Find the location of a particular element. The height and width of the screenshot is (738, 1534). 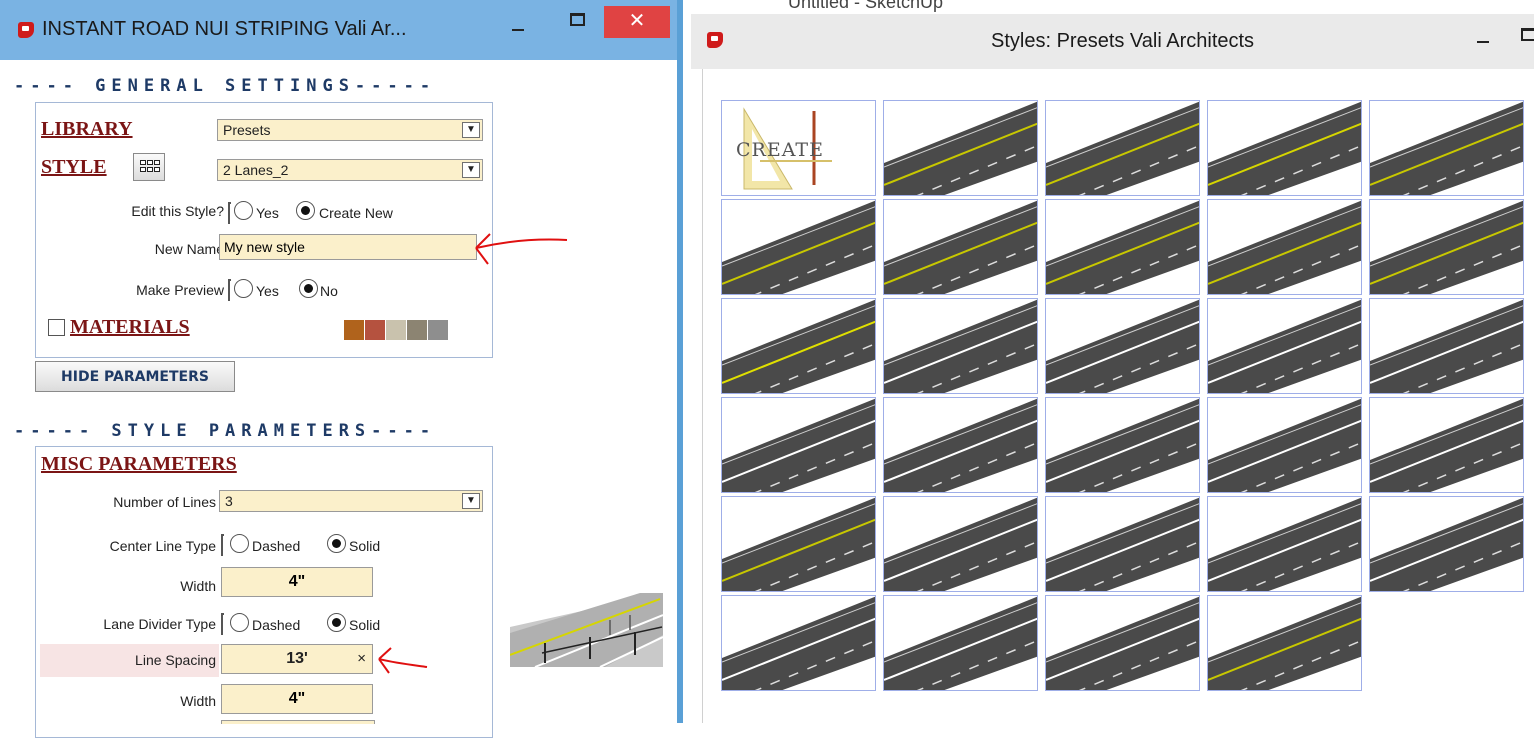

styles-window-title: Styles: Presets Vali Architects is located at coordinates (1123, 41).